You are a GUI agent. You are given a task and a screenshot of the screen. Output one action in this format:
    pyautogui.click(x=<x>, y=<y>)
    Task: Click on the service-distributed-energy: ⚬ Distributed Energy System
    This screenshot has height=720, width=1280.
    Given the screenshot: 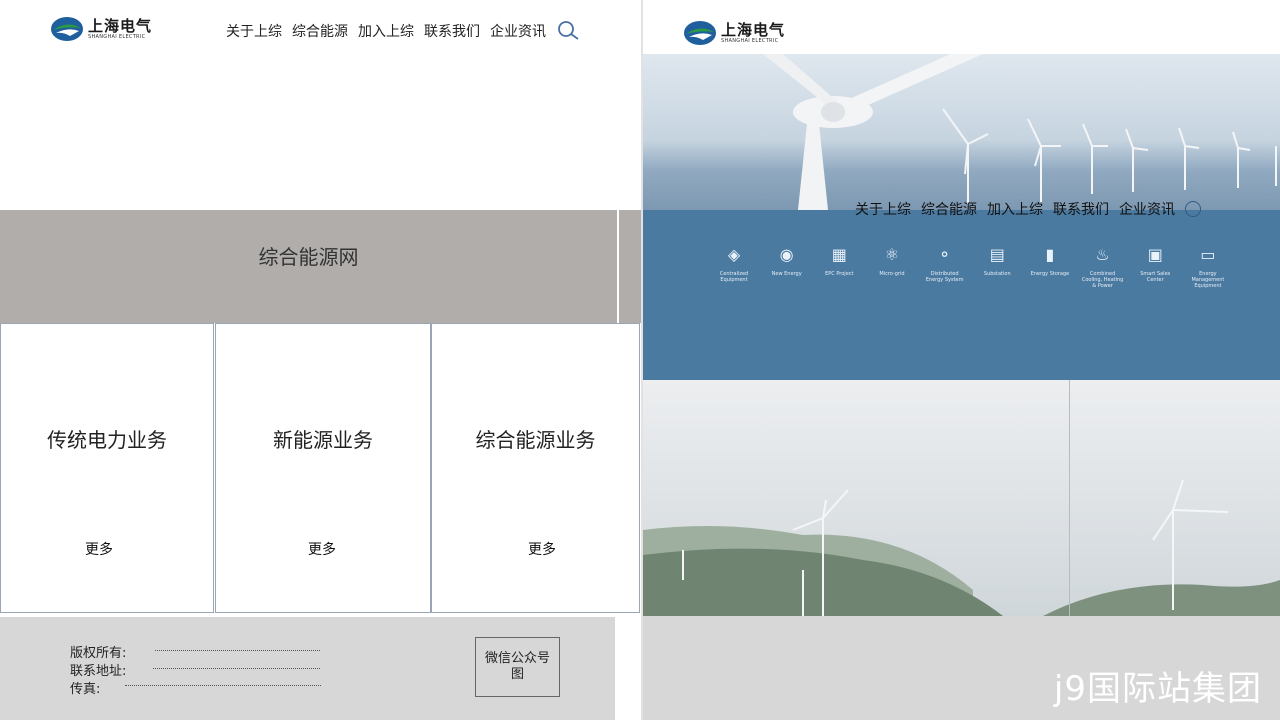 What is the action you would take?
    pyautogui.click(x=945, y=266)
    